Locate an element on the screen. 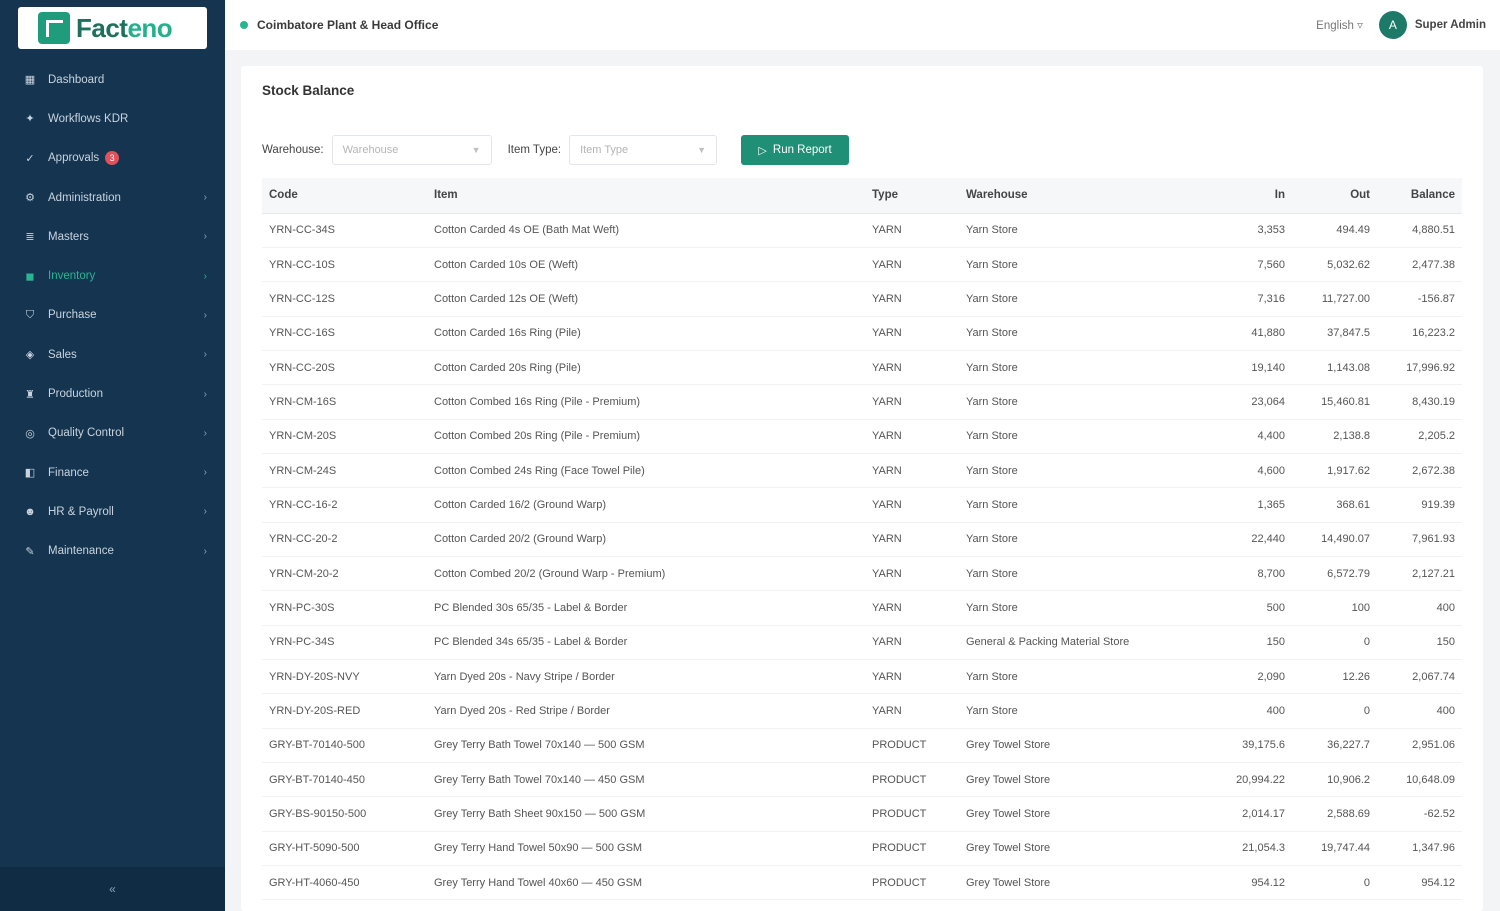  cell-code: GRY-BT-70140-450 is located at coordinates (344, 780).